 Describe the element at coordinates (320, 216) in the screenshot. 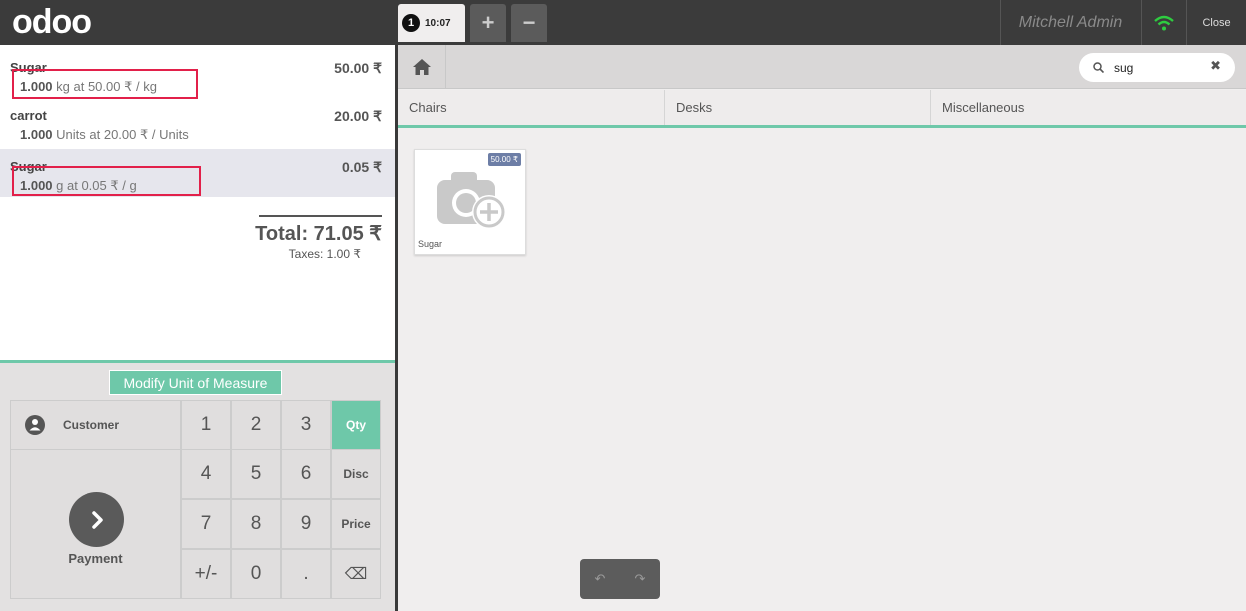

I see `summary-divider` at that location.